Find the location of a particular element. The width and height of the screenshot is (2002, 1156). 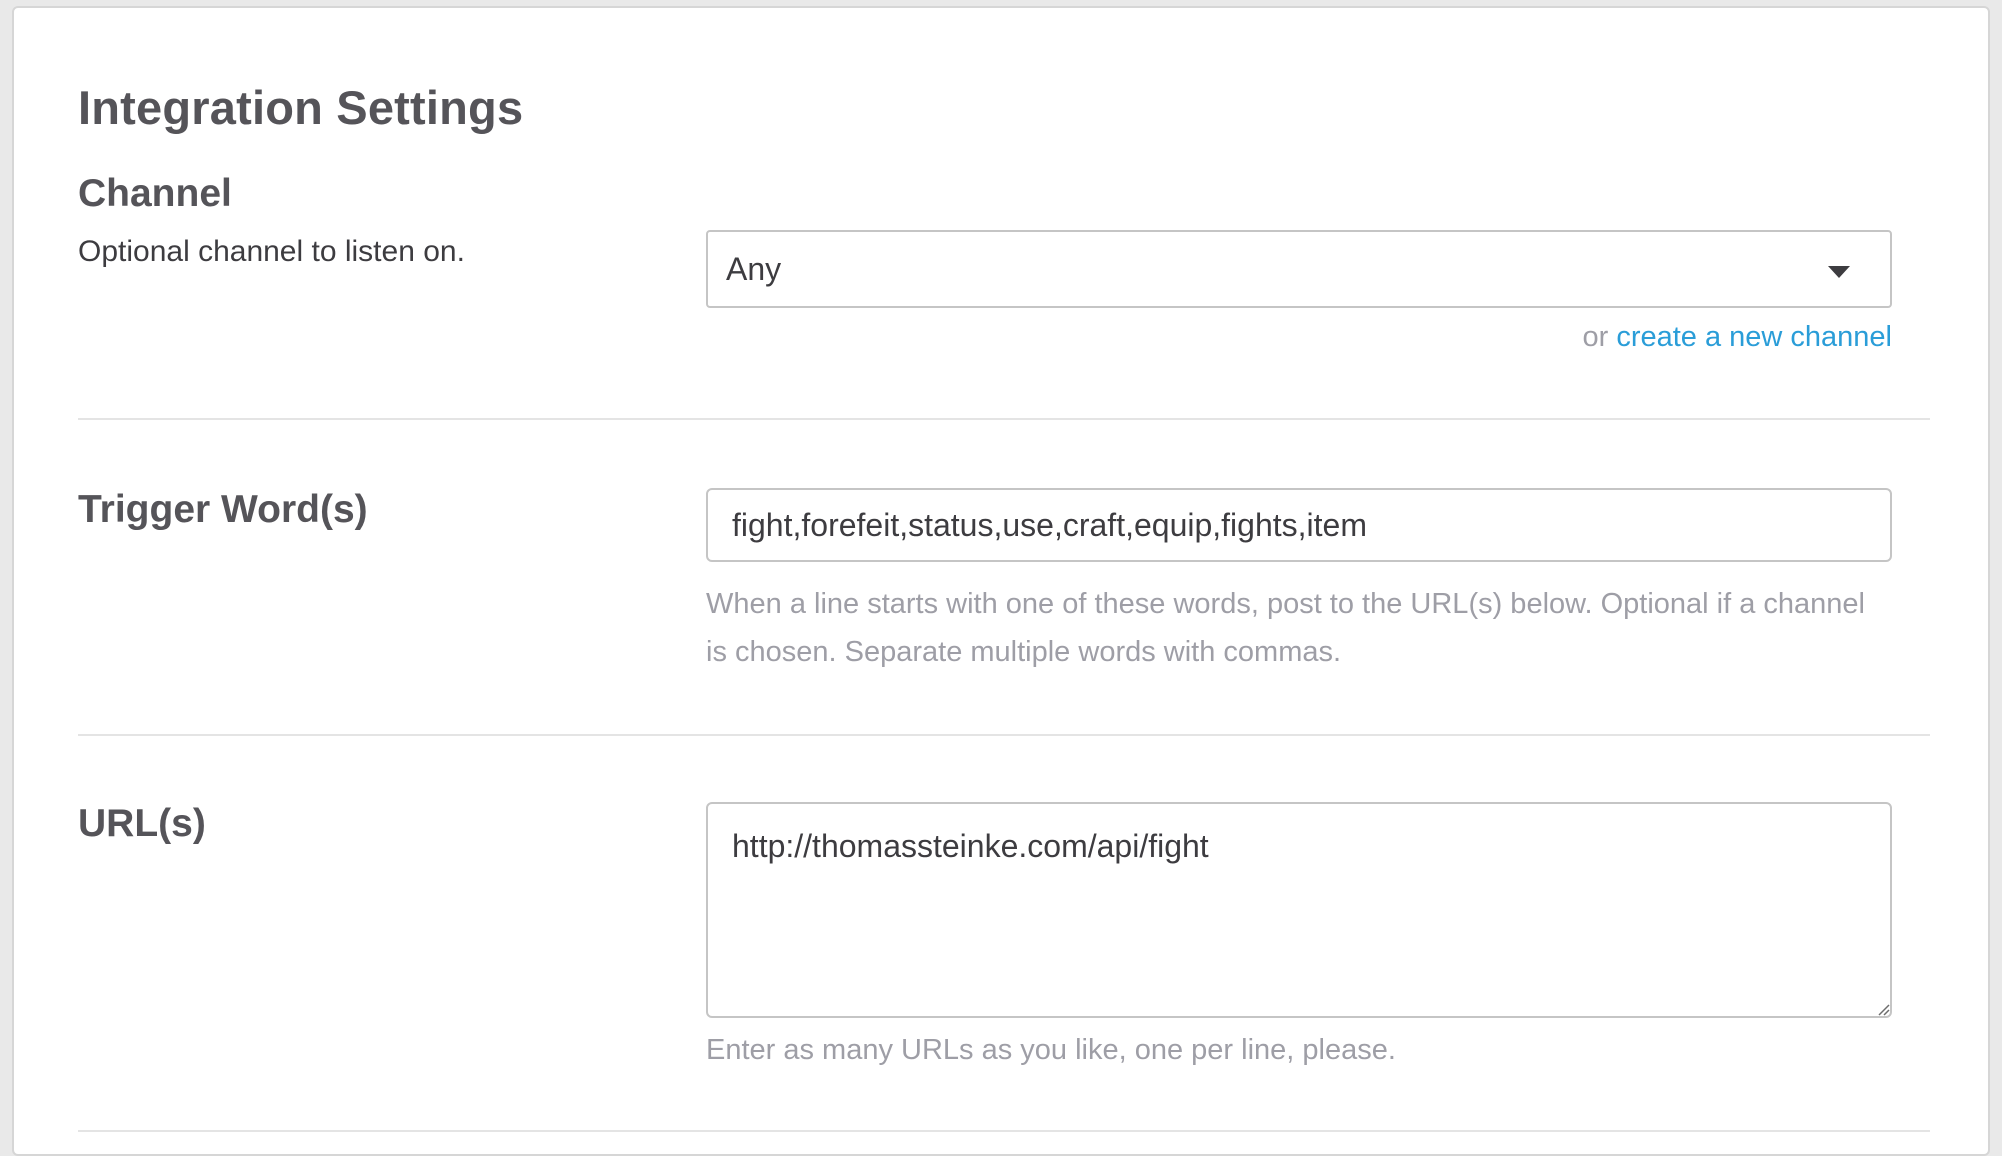

channel-select-value: Any is located at coordinates (754, 269).